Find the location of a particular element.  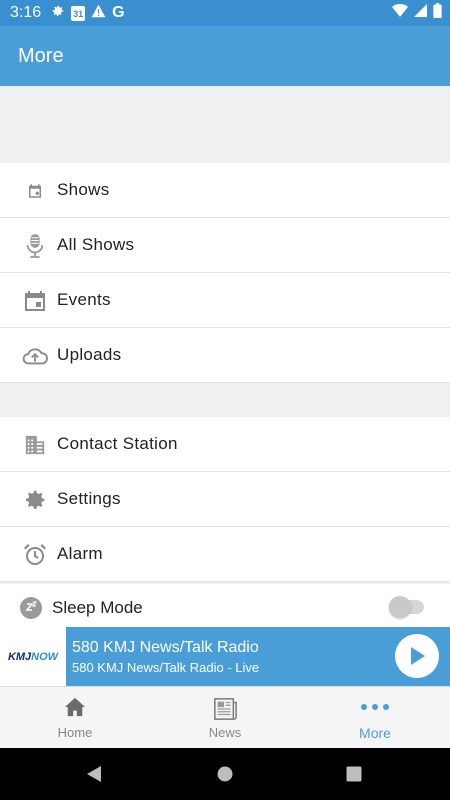

gear-icon is located at coordinates (35, 500).